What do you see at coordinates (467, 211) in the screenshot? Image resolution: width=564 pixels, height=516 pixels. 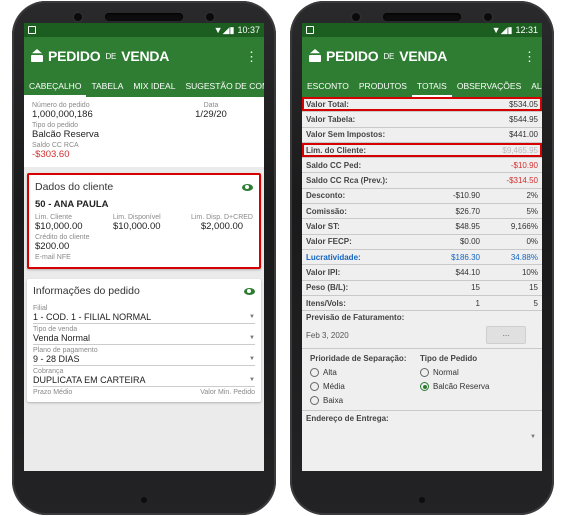 I see `row-value: $26.70` at bounding box center [467, 211].